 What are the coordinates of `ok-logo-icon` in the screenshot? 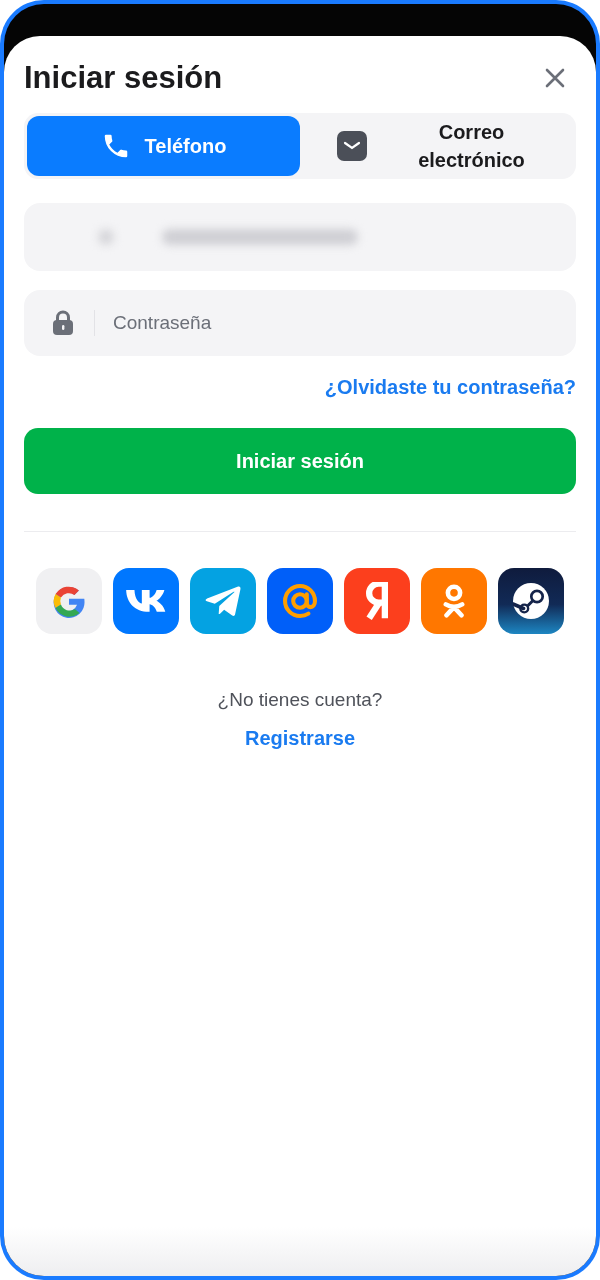 It's located at (454, 601).